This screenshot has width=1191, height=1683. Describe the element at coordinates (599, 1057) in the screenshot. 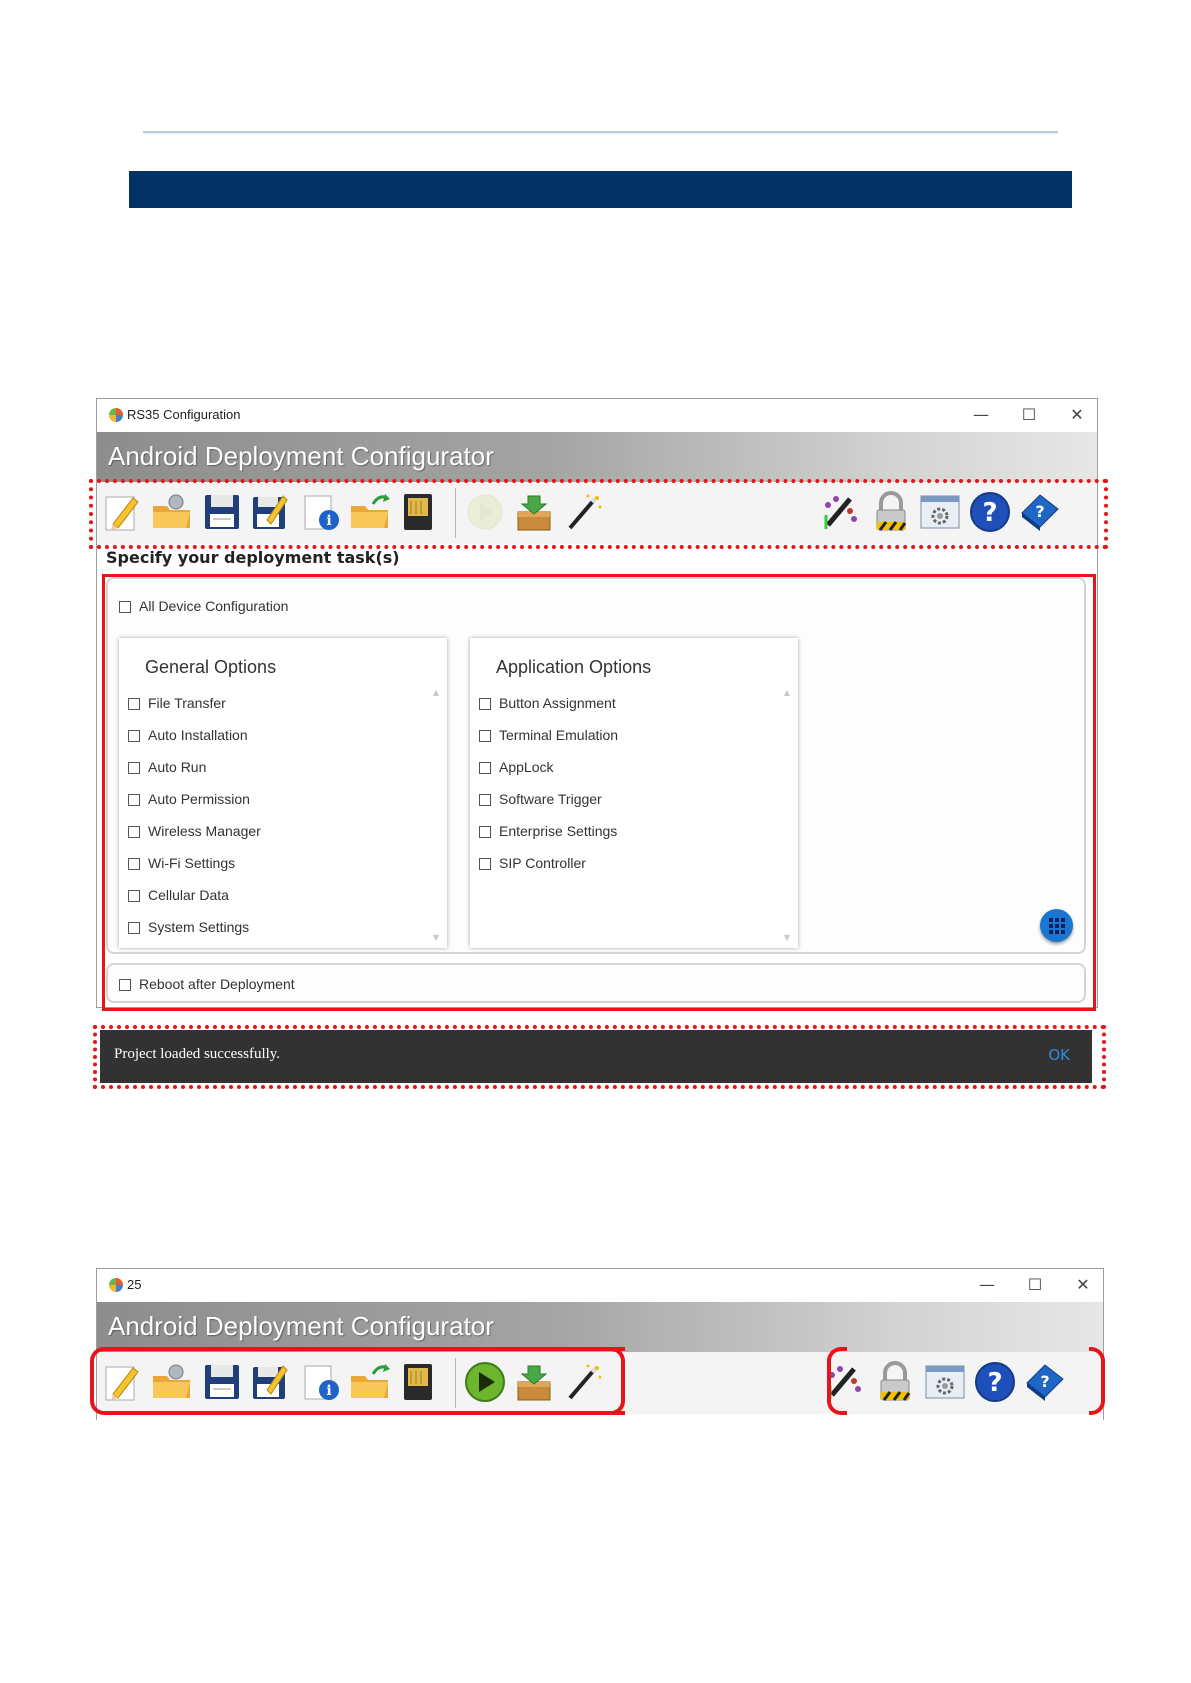

I see `snackbar-highlight` at that location.